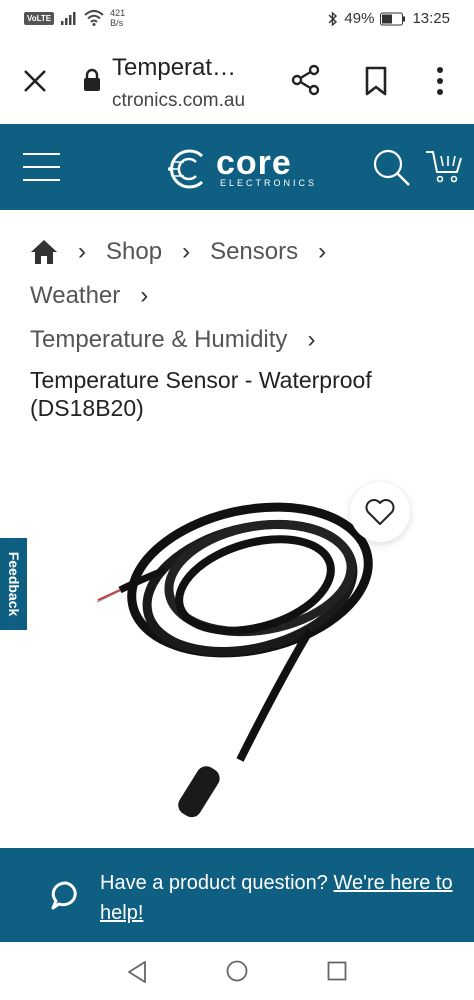 This screenshot has width=474, height=1000. Describe the element at coordinates (359, 18) in the screenshot. I see `battery-percent: 49%` at that location.